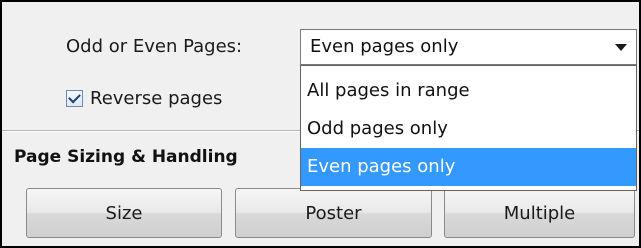 The height and width of the screenshot is (248, 641). What do you see at coordinates (468, 47) in the screenshot?
I see `odd-even-pages-select: Even pages only` at bounding box center [468, 47].